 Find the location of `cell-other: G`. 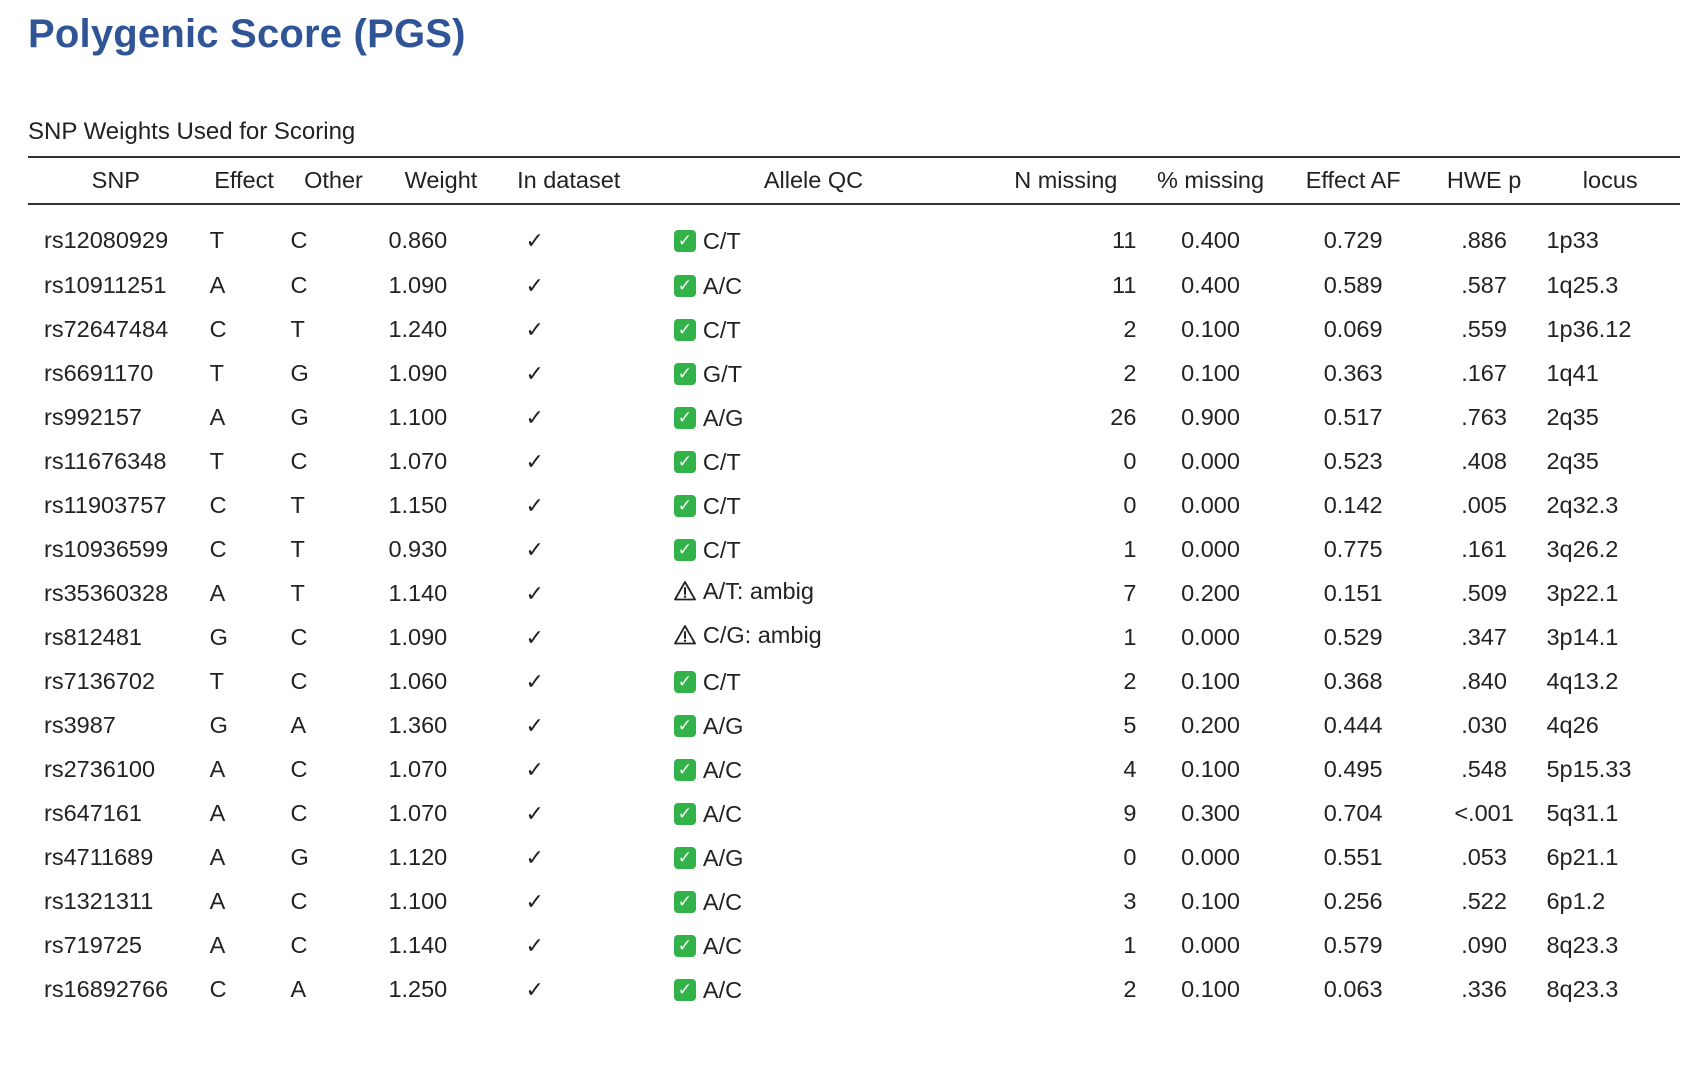

cell-other: G is located at coordinates (299, 856).